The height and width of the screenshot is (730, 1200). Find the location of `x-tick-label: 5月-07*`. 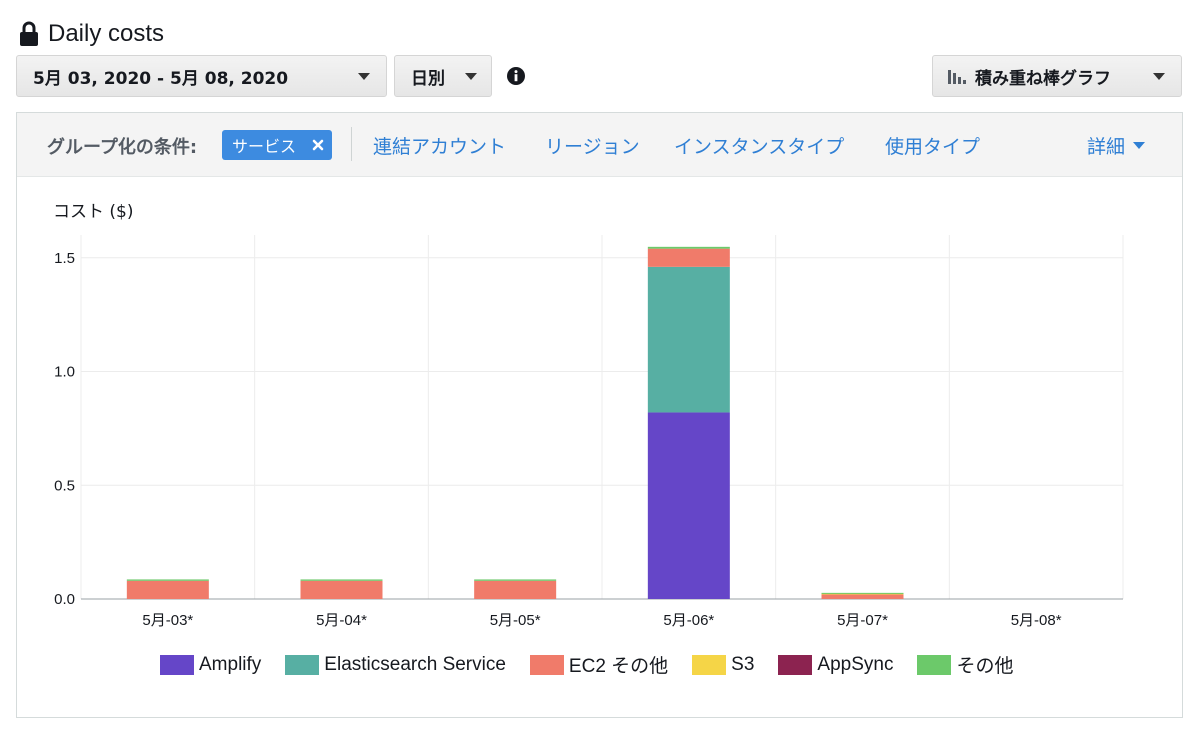

x-tick-label: 5月-07* is located at coordinates (862, 620).